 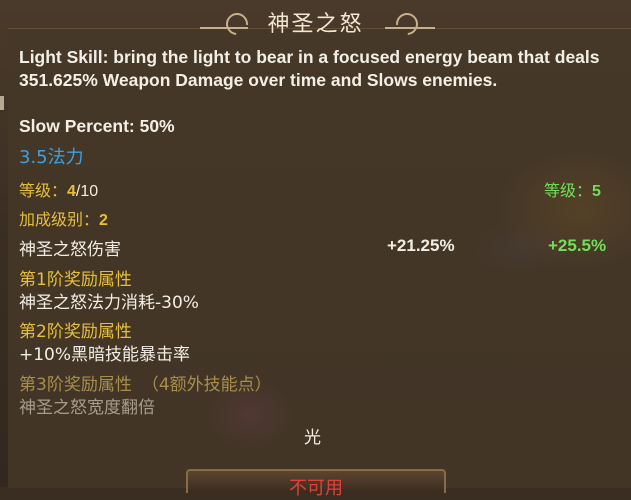 What do you see at coordinates (51, 157) in the screenshot?
I see `mana-cost: 3.5法力` at bounding box center [51, 157].